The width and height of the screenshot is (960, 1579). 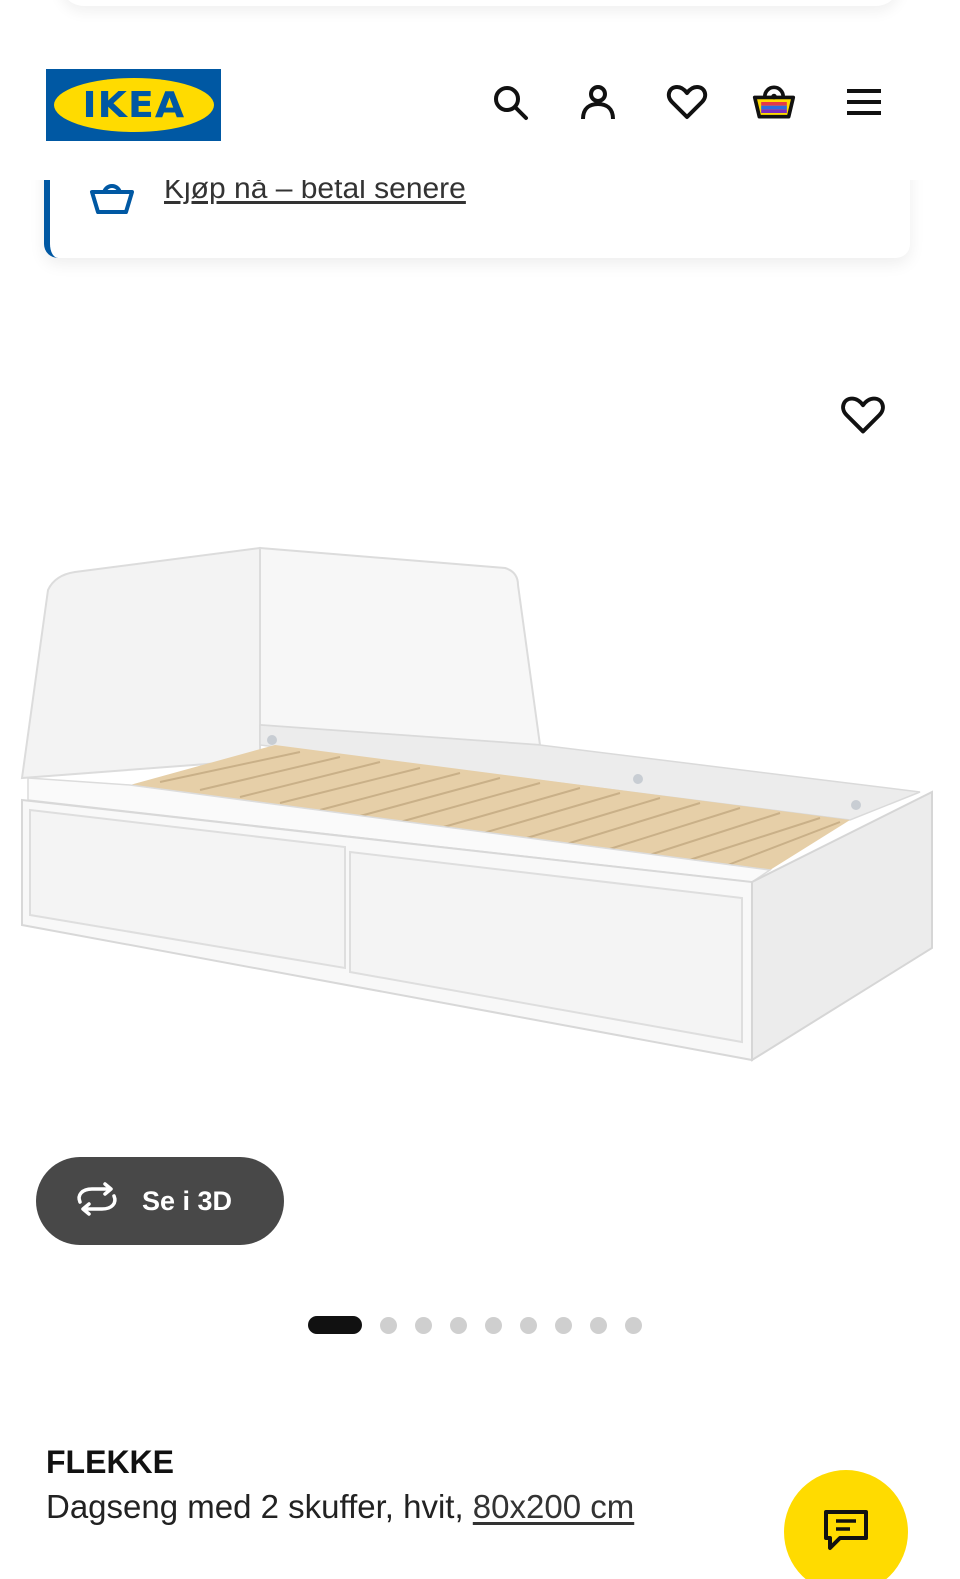 I want to click on account-icon, so click(x=598, y=102).